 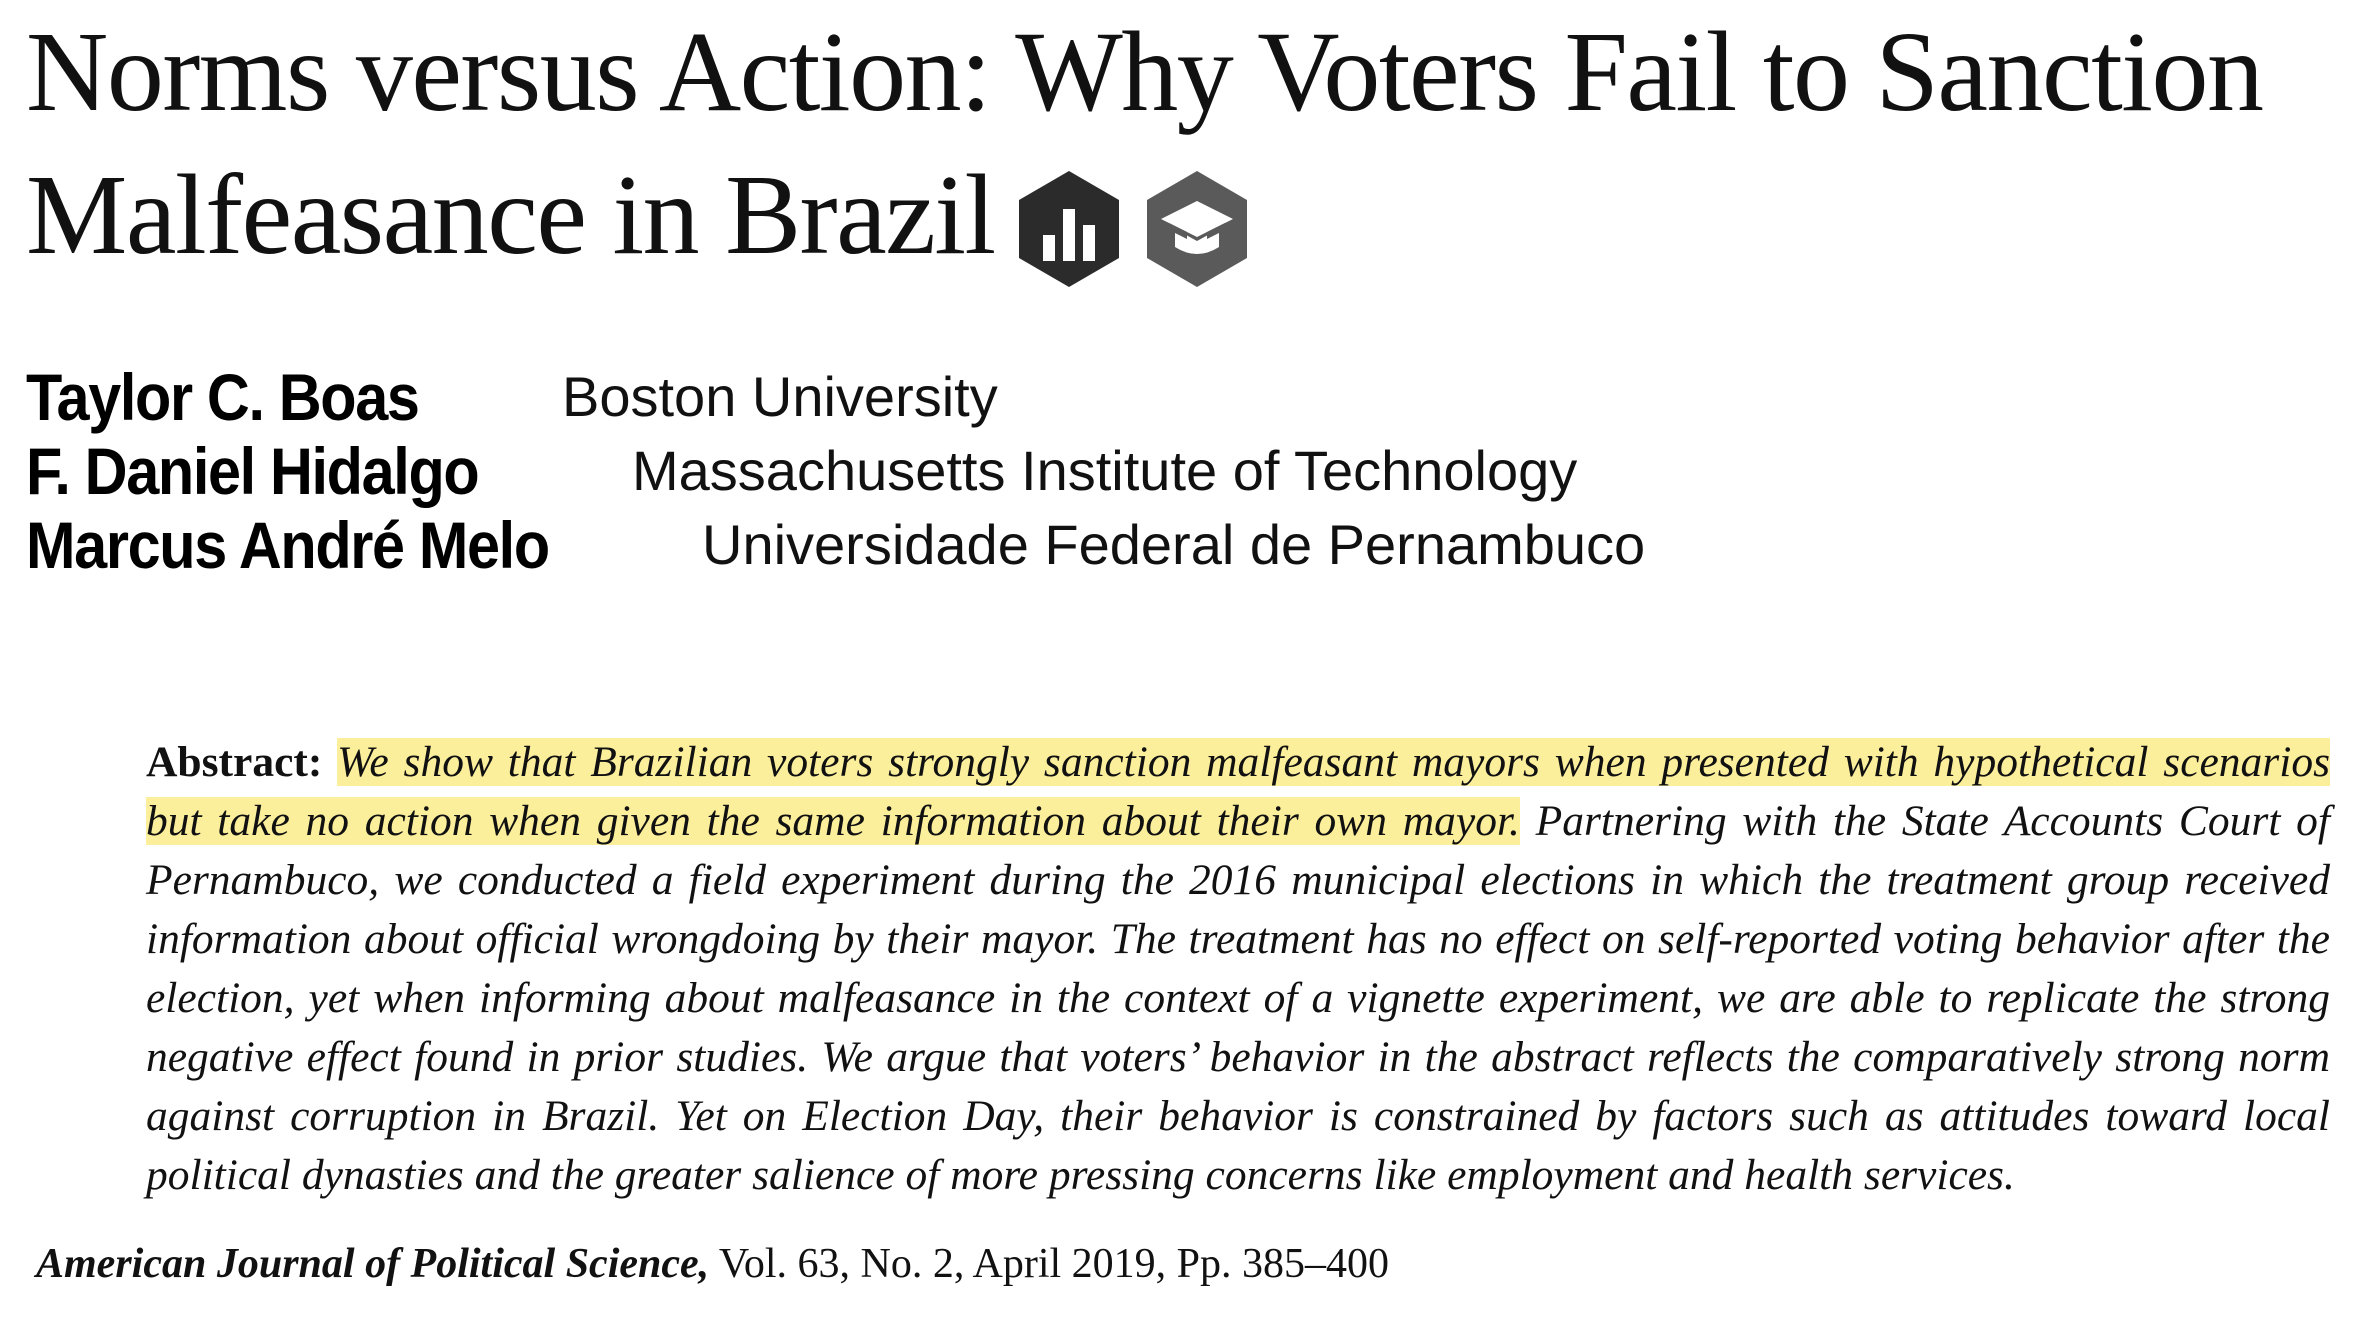 I want to click on abstract-label: Abstract:, so click(x=242, y=762).